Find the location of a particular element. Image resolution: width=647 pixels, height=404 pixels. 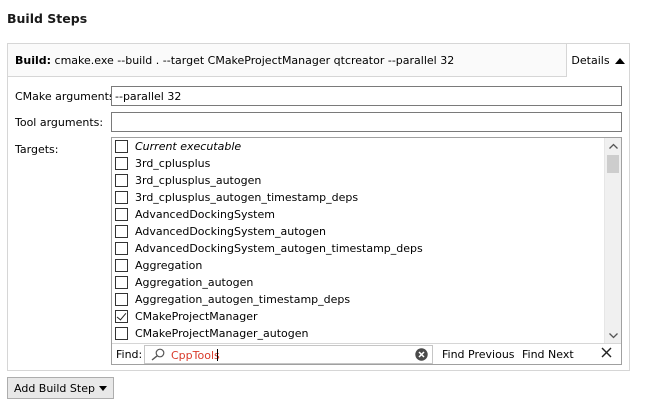

target-label: CMakeProjectManager_autogen is located at coordinates (222, 333).